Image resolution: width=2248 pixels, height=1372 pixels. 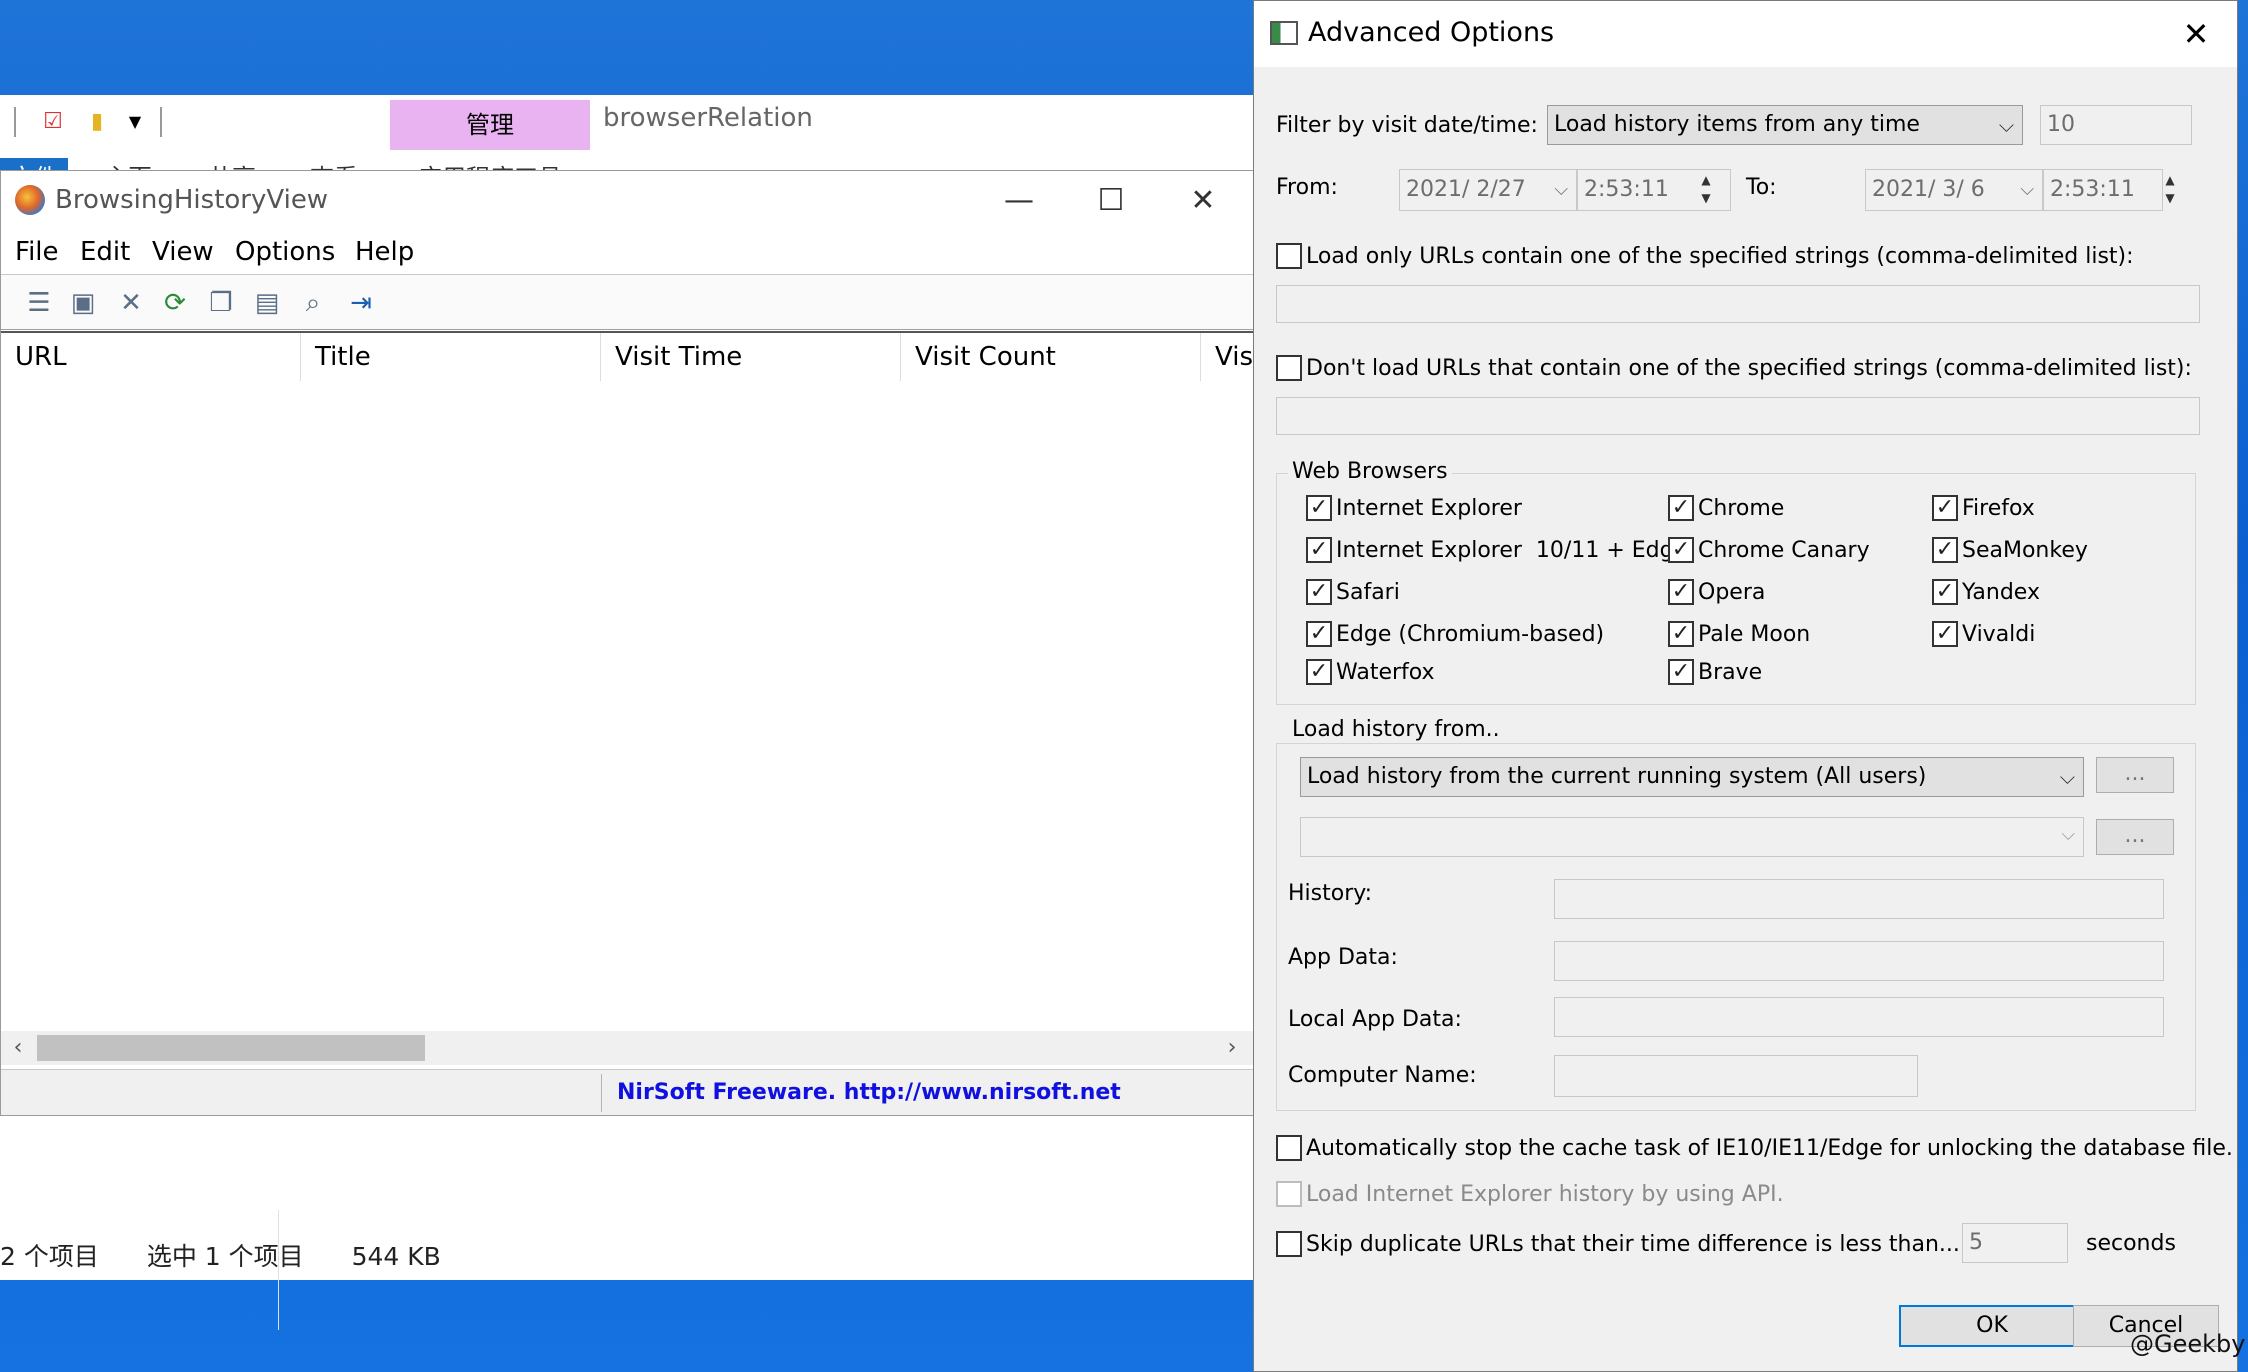 I want to click on dialog-close-button: ✕, so click(x=2196, y=34).